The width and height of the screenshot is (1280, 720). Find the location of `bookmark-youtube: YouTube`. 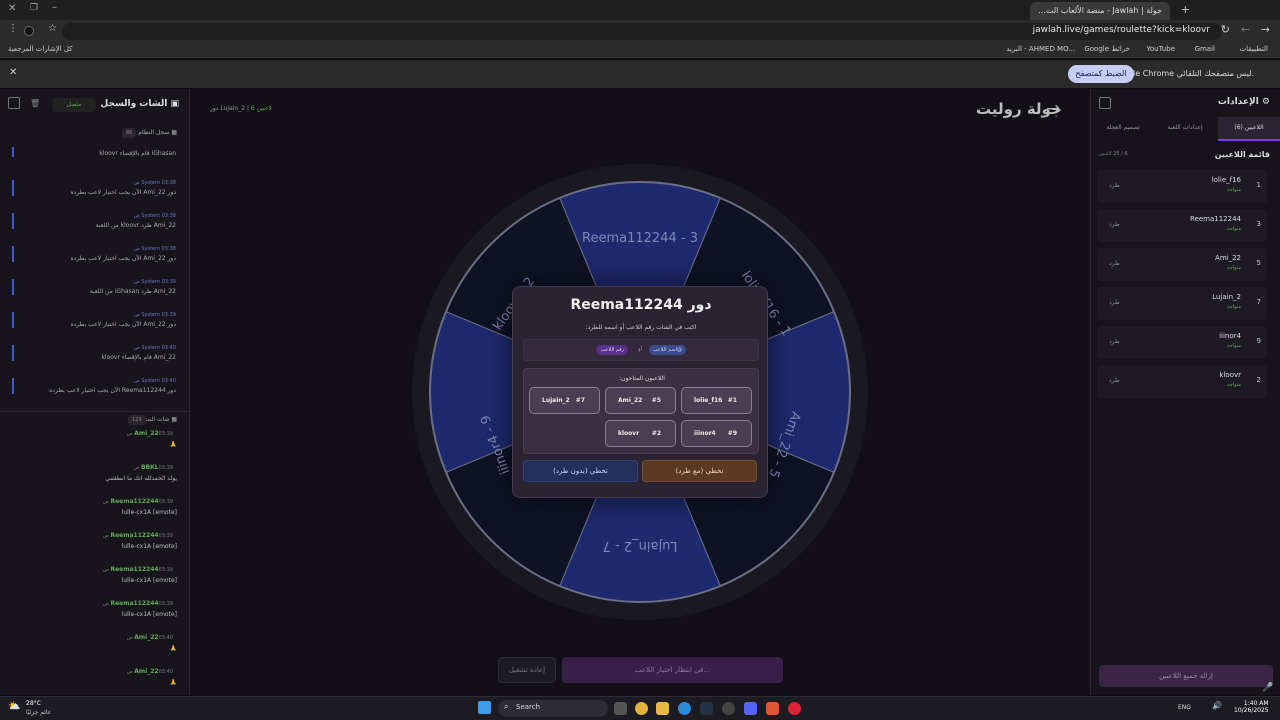

bookmark-youtube: YouTube is located at coordinates (1161, 49).